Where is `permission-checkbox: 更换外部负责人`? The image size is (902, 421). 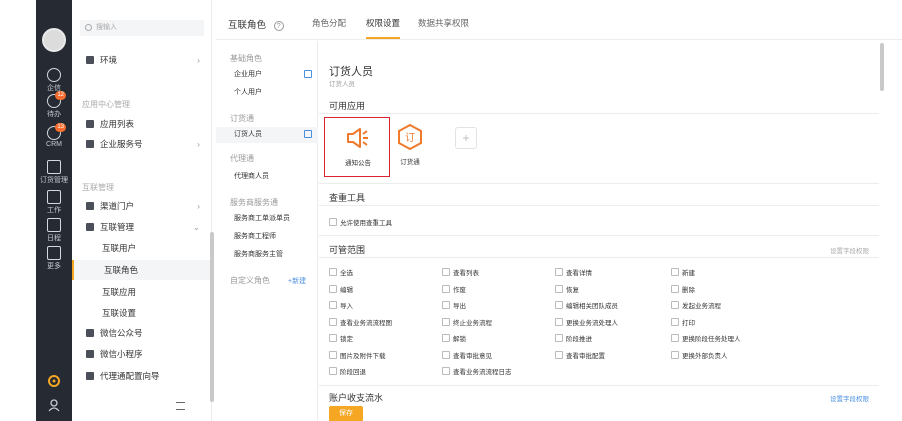
permission-checkbox: 更换外部负责人 is located at coordinates (699, 355).